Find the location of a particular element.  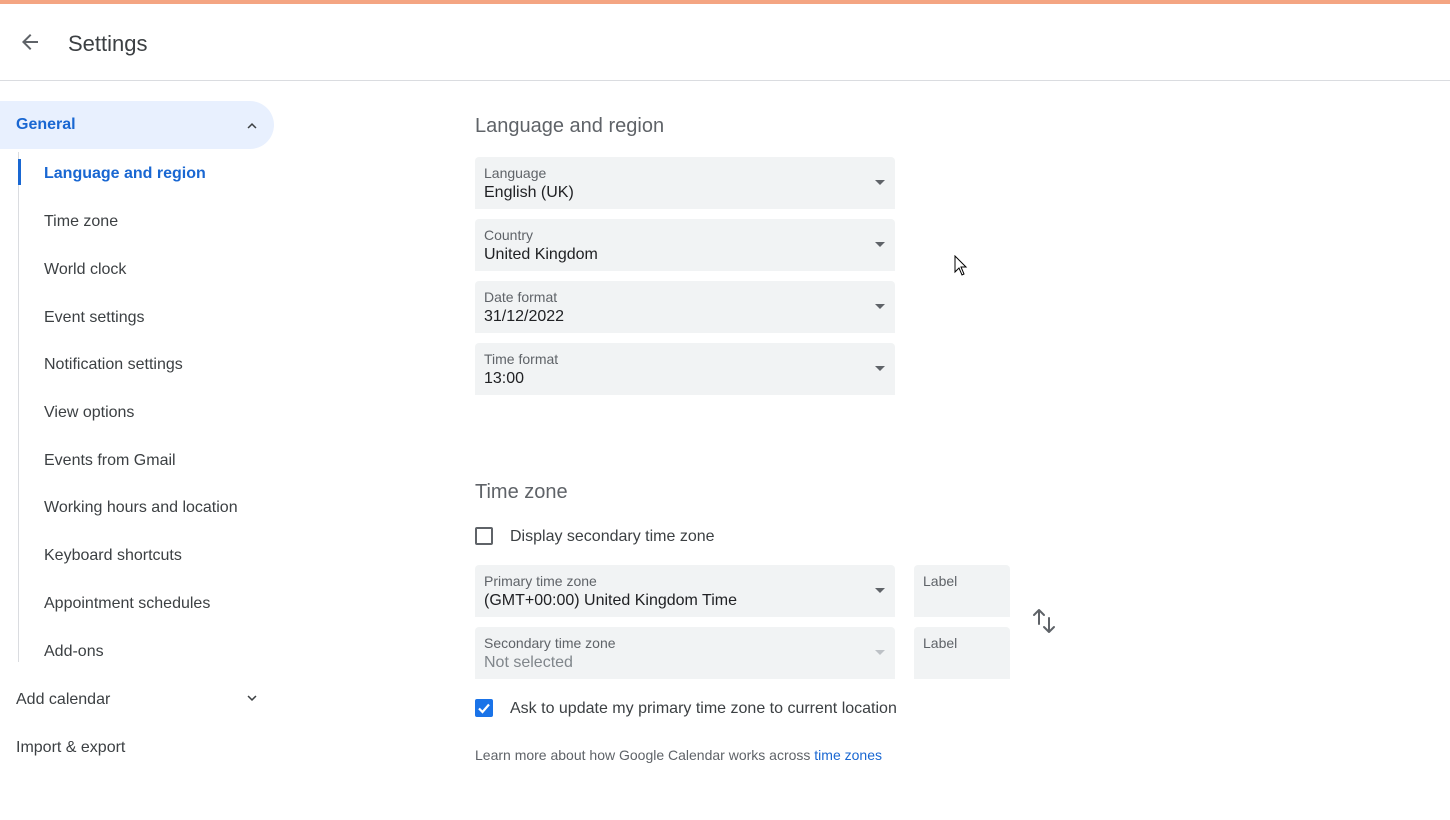

section-title-time-zone: Time zone is located at coordinates (521, 492).